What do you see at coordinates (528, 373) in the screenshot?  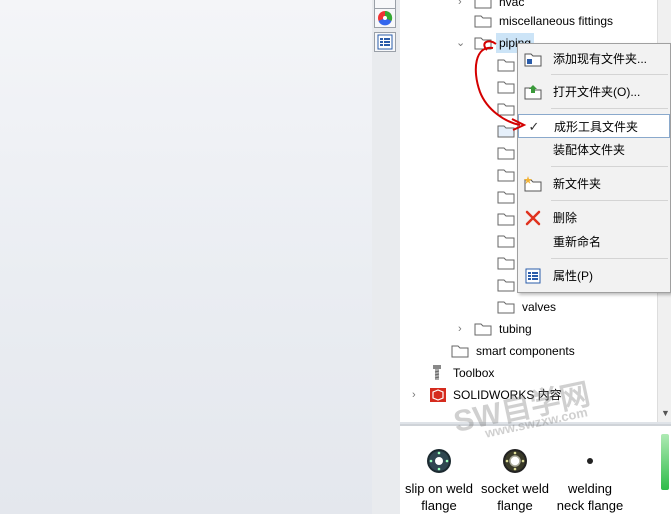 I see `tree-item-toolbox: Toolbox` at bounding box center [528, 373].